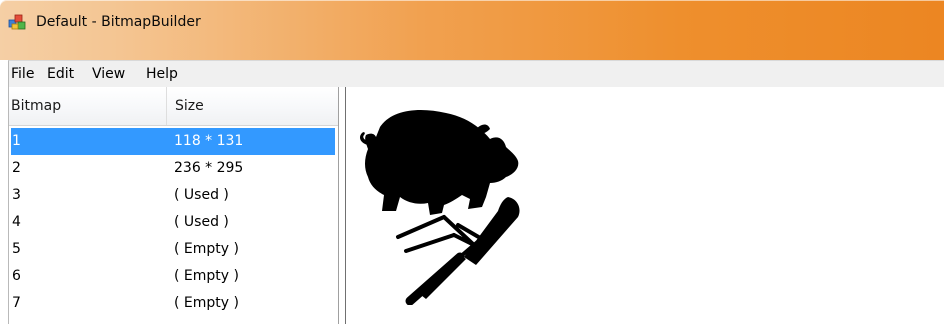 This screenshot has width=944, height=324. Describe the element at coordinates (173, 106) in the screenshot. I see `list-header: Bitmap Size` at that location.